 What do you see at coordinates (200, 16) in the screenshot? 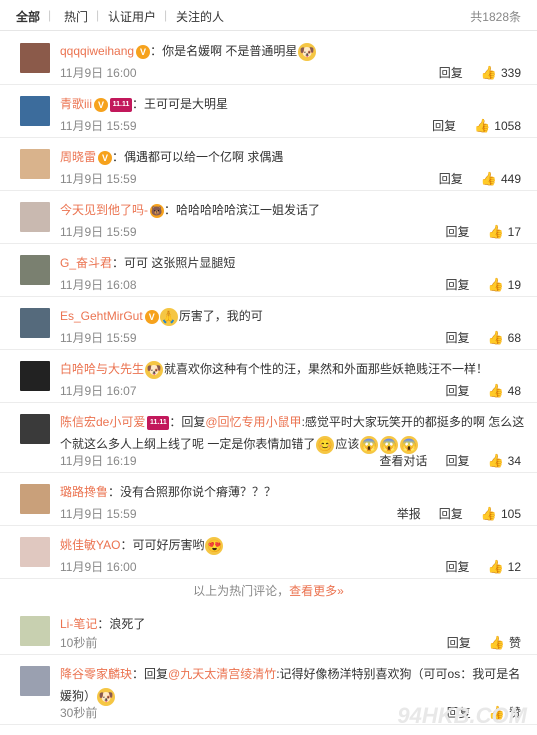
I see `tab-following: 关注的人` at bounding box center [200, 16].